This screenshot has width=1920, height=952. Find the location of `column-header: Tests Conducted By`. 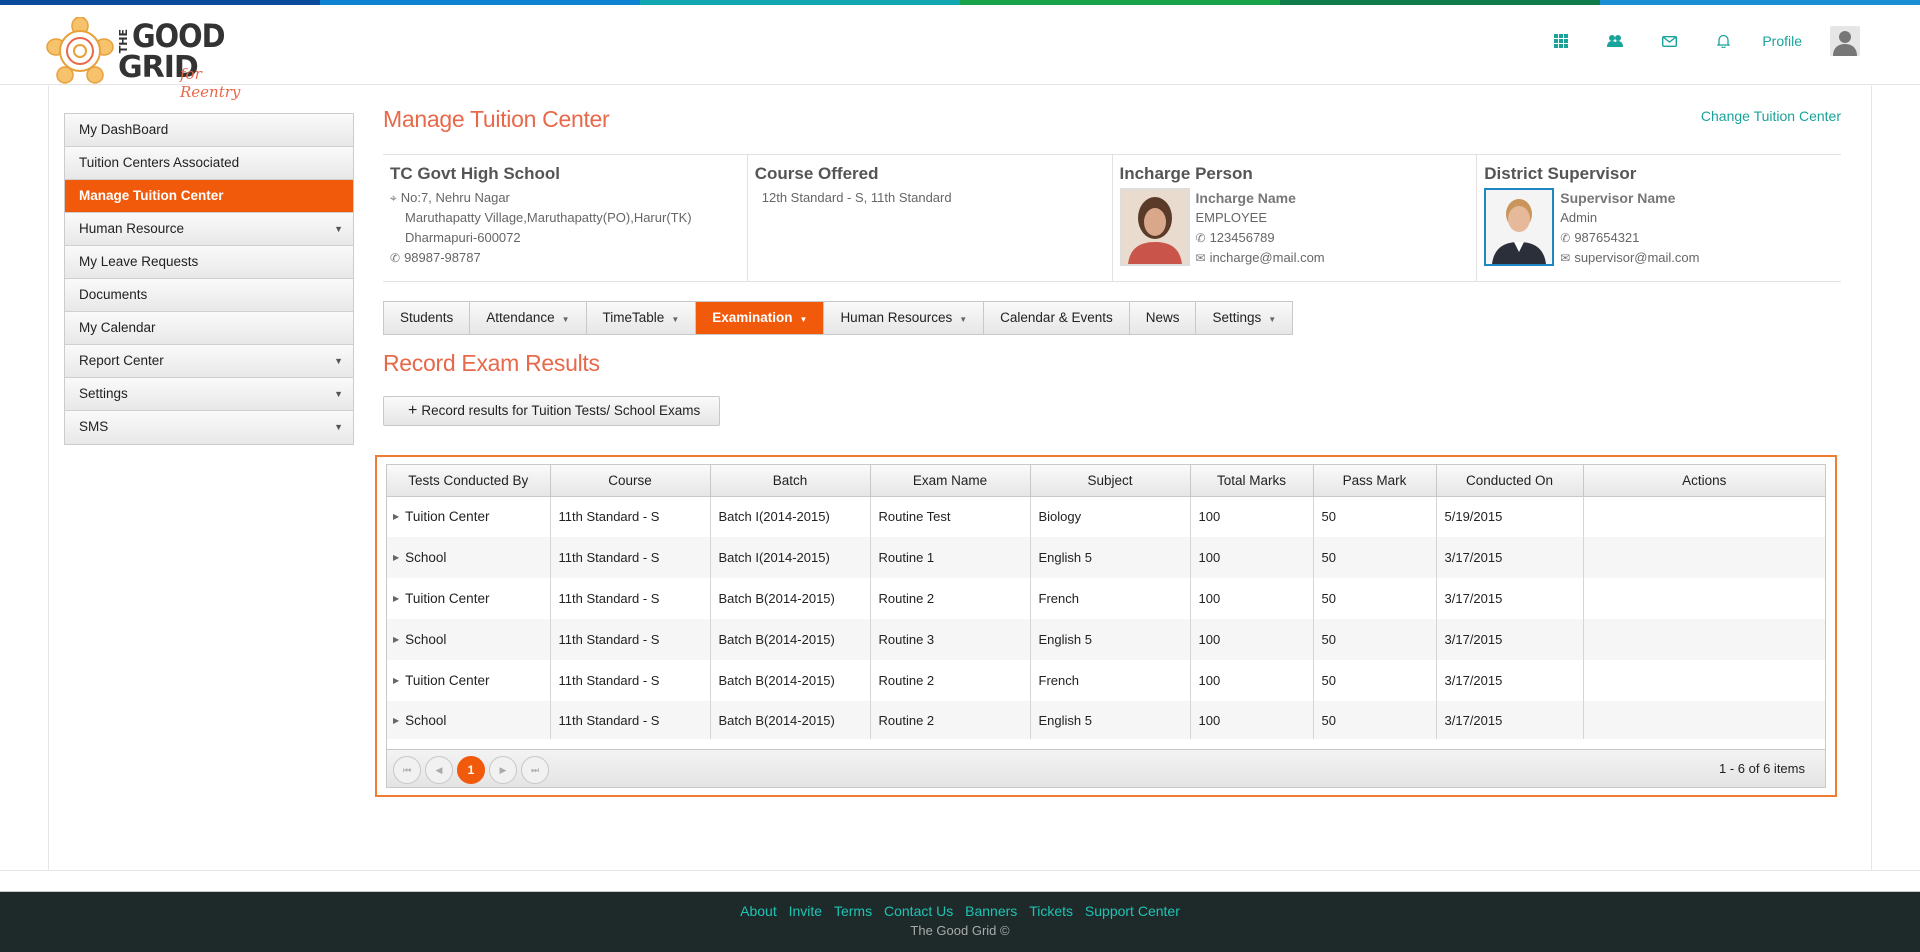

column-header: Tests Conducted By is located at coordinates (469, 481).